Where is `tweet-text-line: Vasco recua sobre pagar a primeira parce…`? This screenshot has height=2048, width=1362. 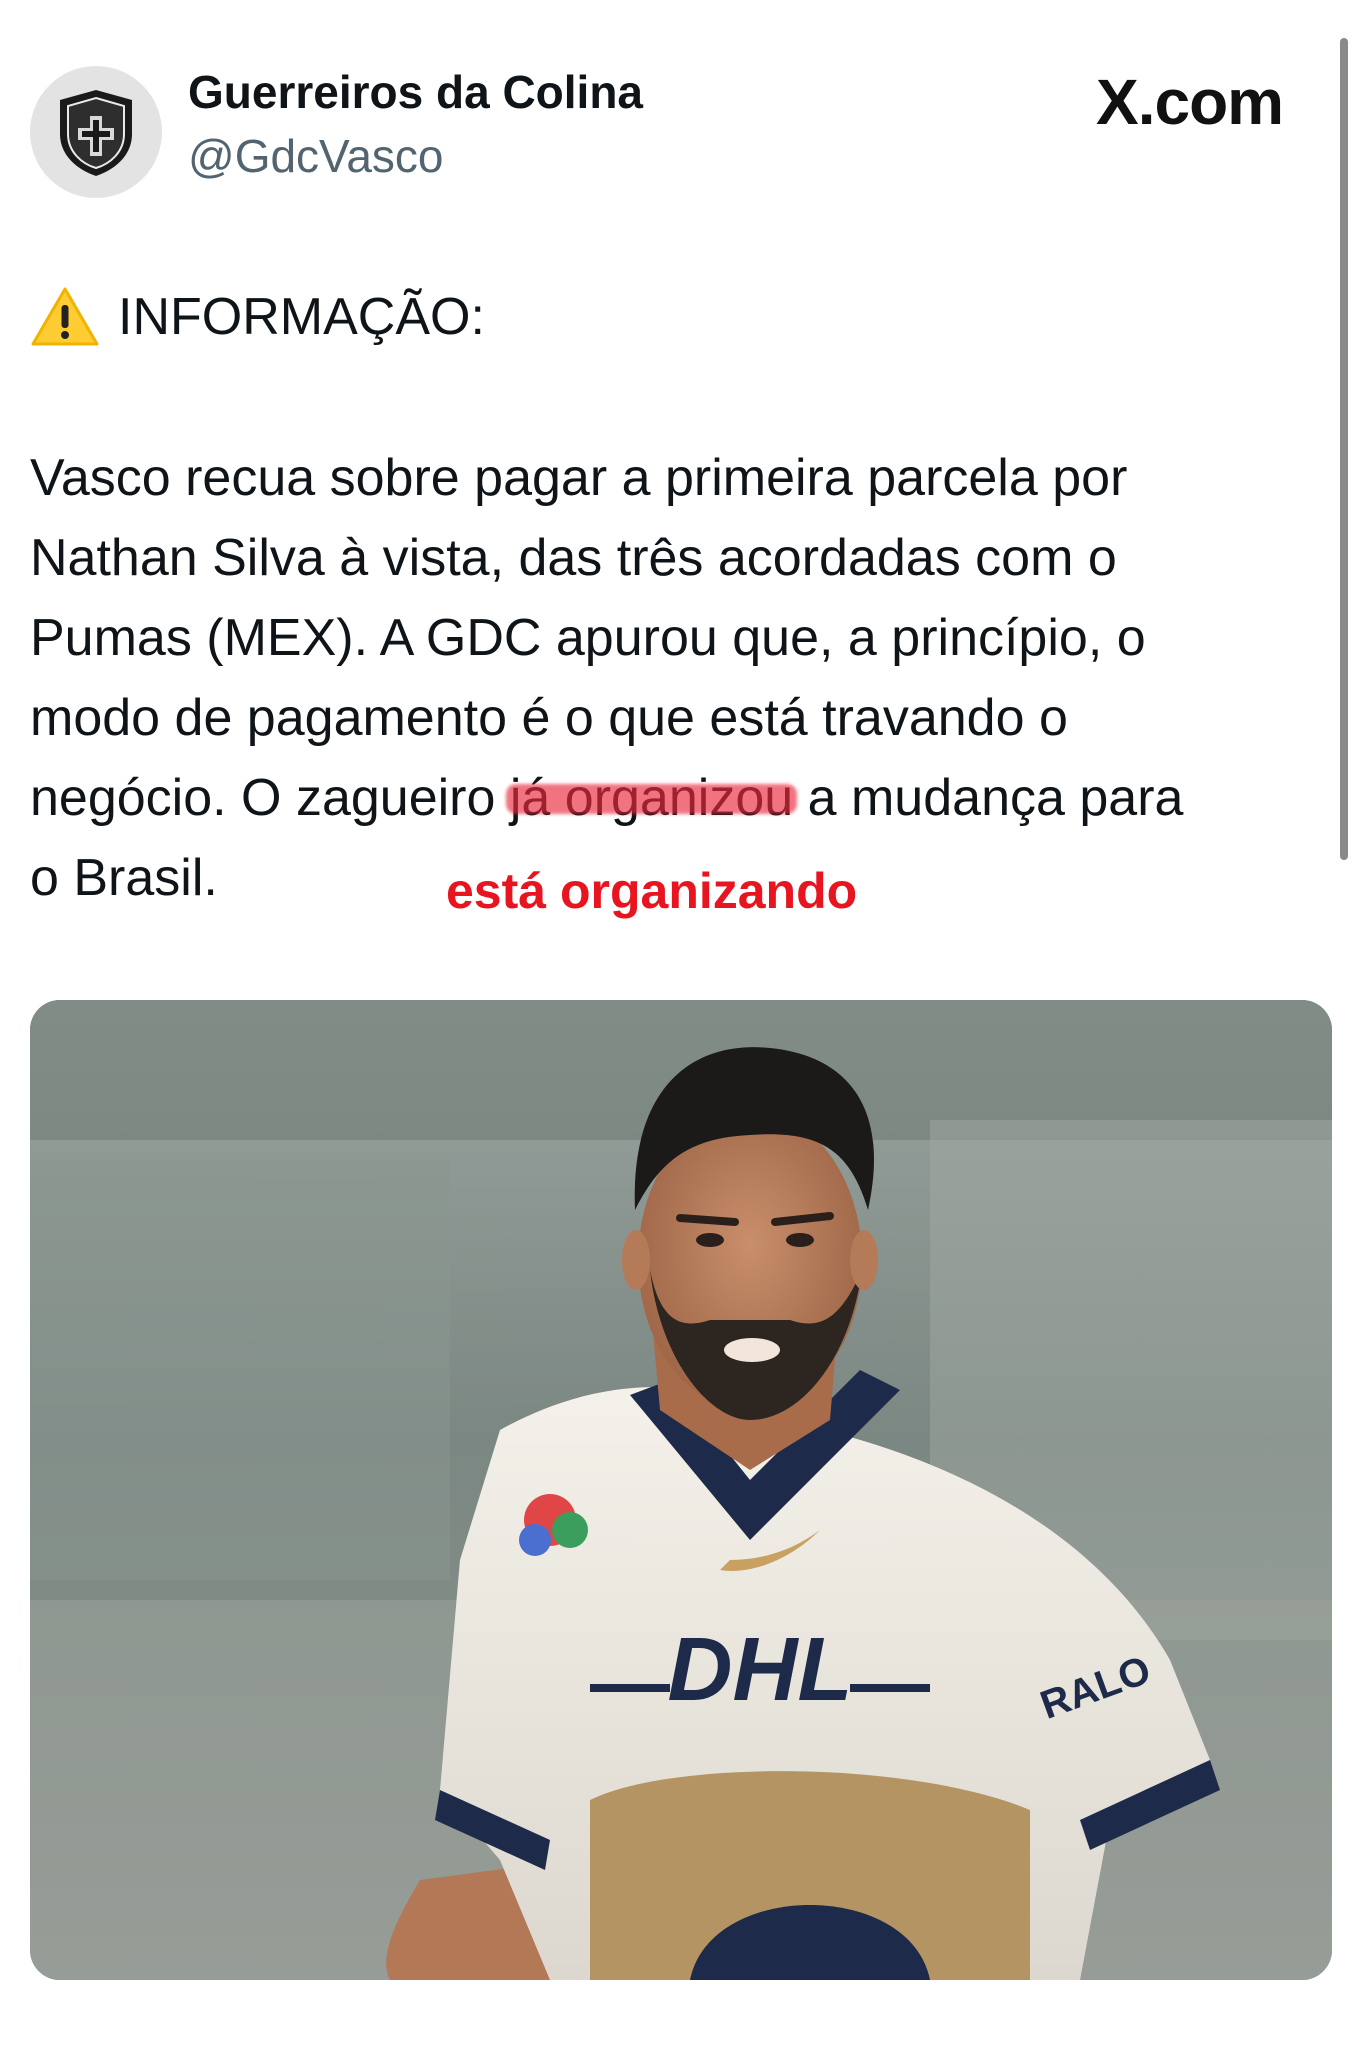 tweet-text-line: Vasco recua sobre pagar a primeira parce… is located at coordinates (579, 478).